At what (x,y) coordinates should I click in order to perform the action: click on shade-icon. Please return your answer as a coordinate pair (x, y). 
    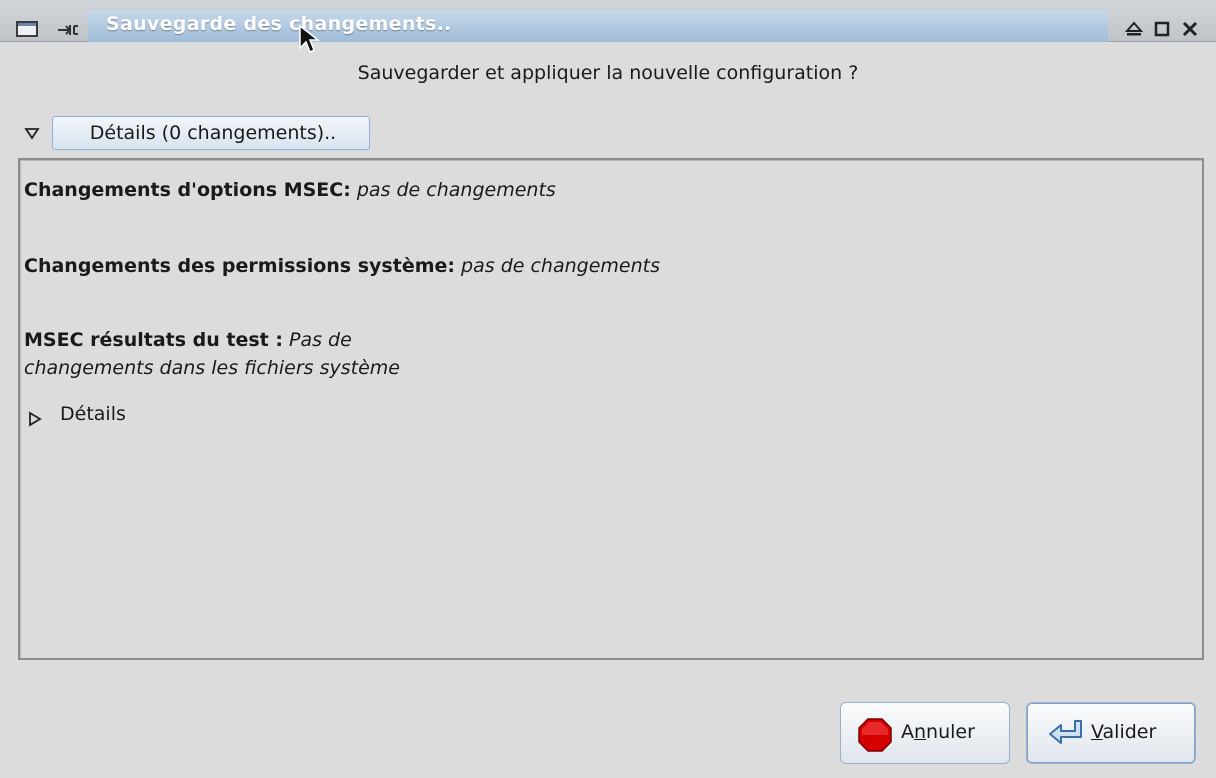
    Looking at the image, I should click on (1134, 29).